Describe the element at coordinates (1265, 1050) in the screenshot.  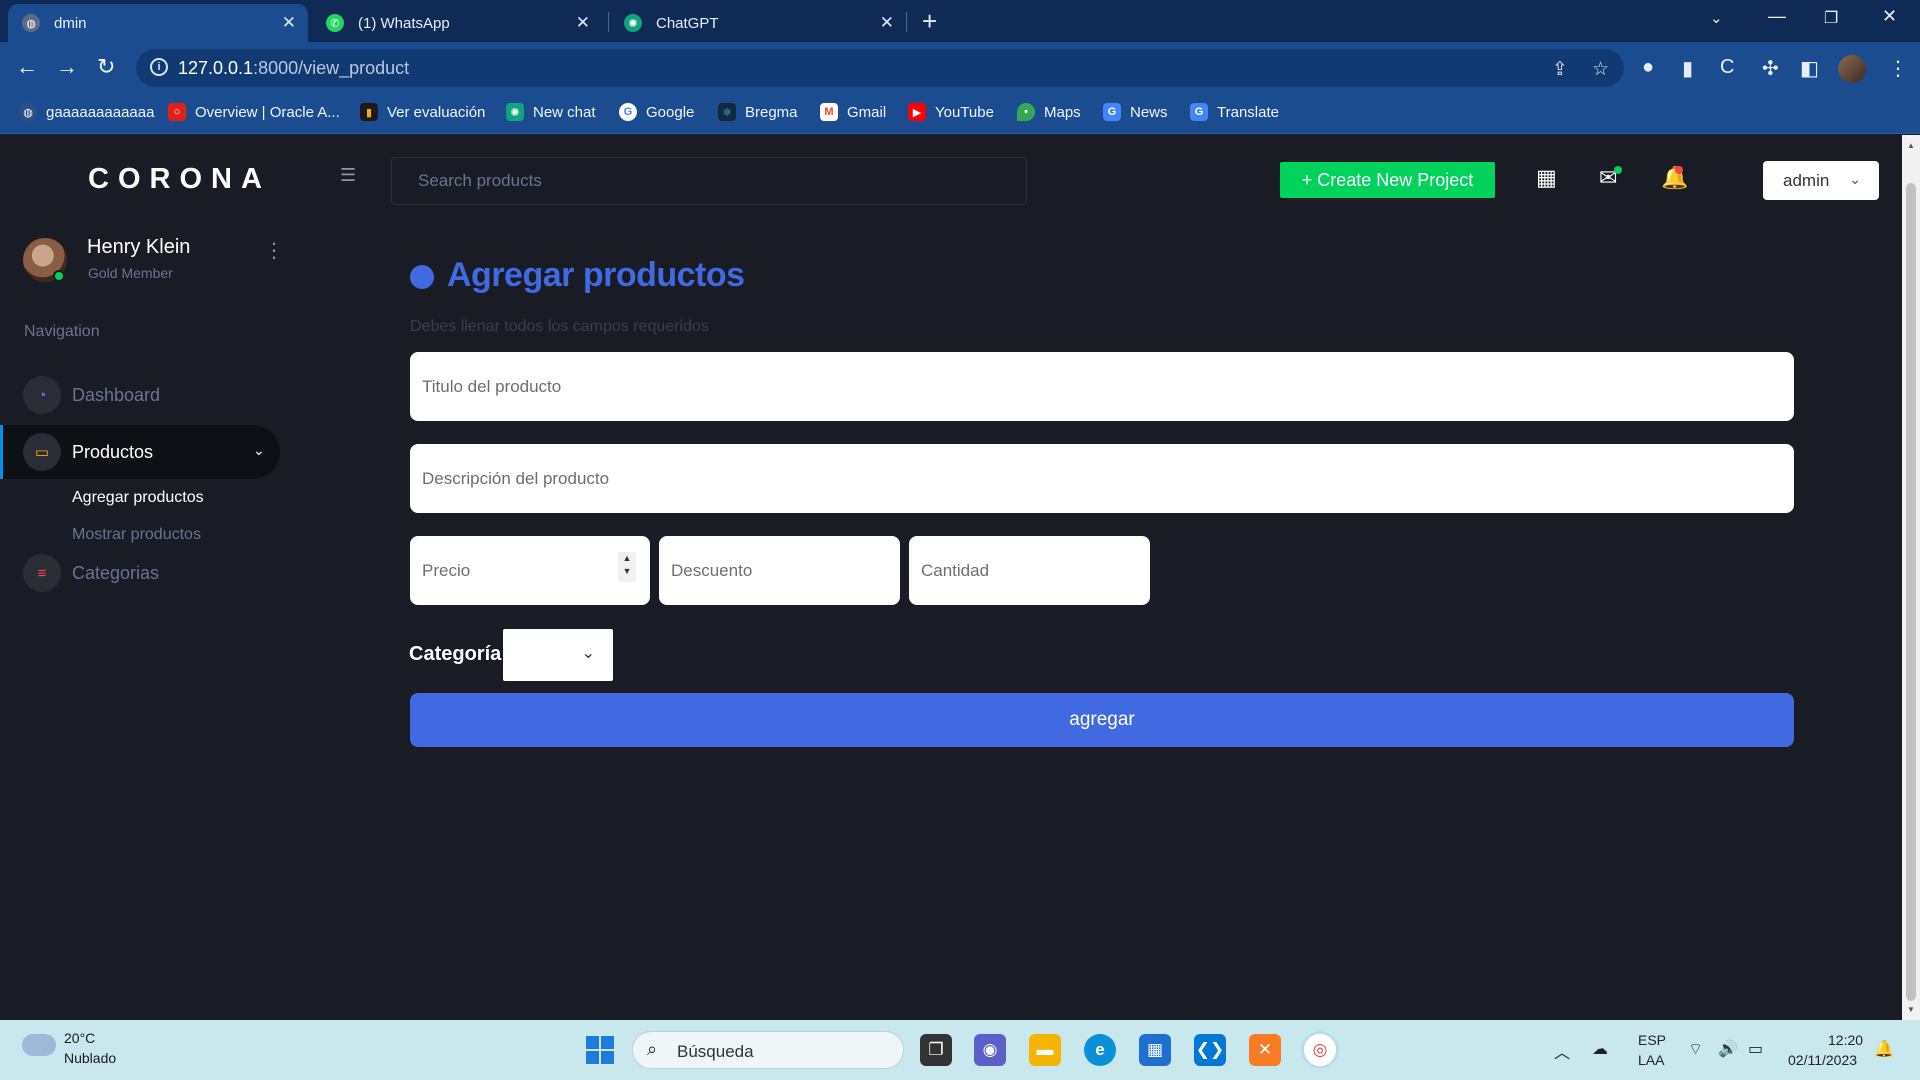
I see `xampp-icon: ✕` at that location.